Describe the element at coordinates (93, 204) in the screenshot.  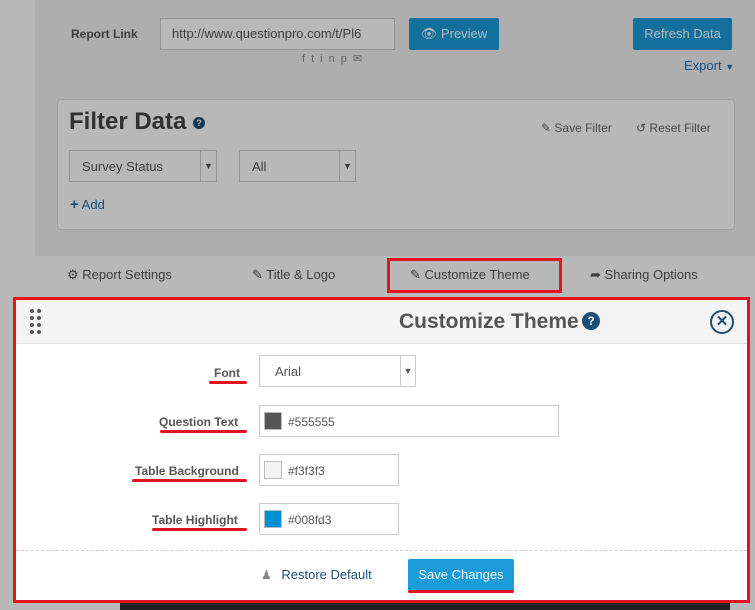
I see `add-label: Add` at that location.